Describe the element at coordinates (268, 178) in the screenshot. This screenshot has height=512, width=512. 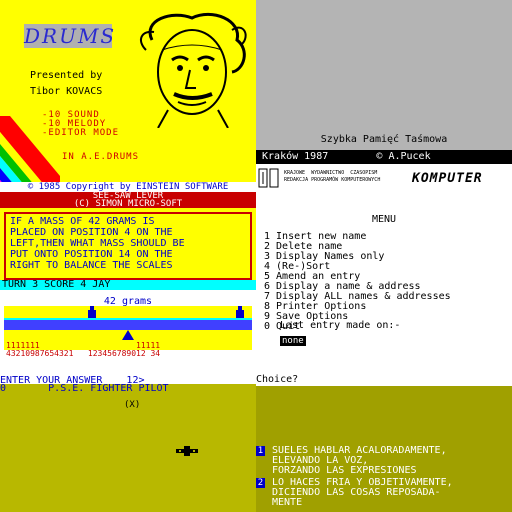
I see `publisher-logo-icon` at that location.